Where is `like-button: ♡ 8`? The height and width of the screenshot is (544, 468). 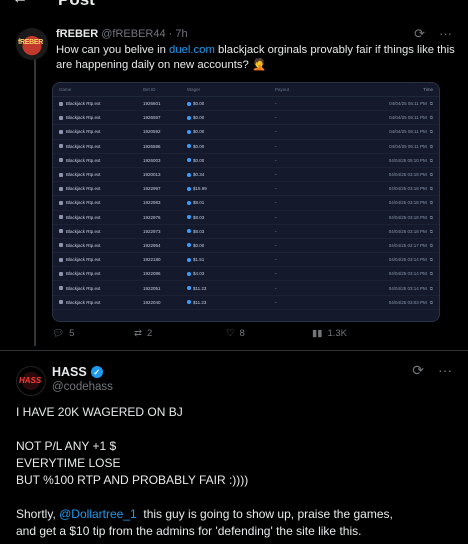 like-button: ♡ 8 is located at coordinates (269, 333).